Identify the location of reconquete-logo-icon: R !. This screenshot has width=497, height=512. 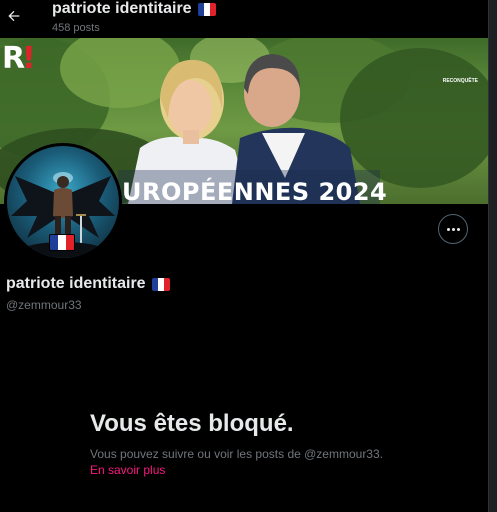
(19, 58).